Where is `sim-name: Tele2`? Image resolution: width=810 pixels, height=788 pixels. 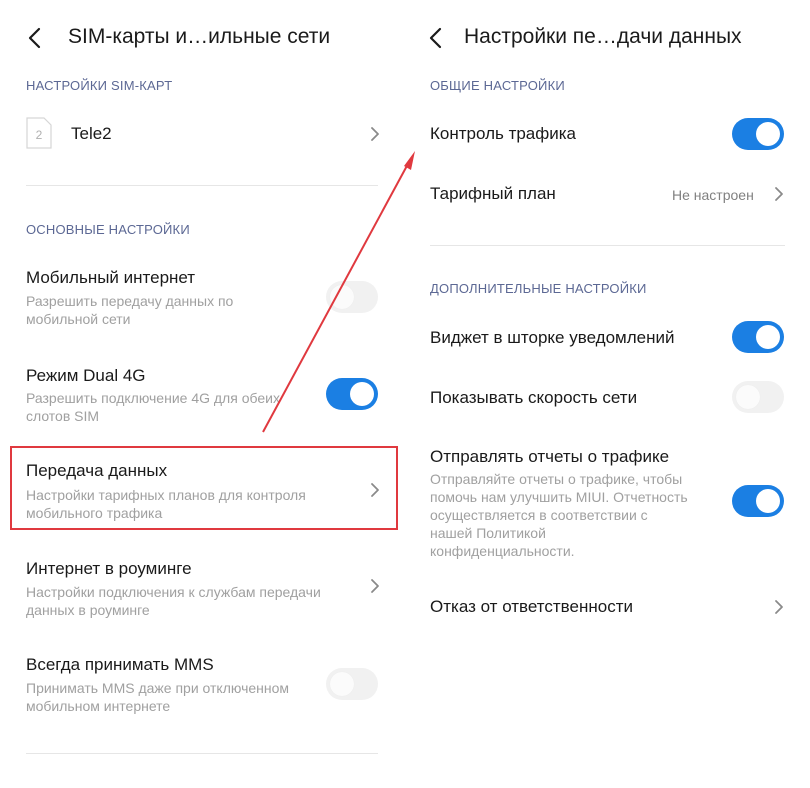
sim-name: Tele2 is located at coordinates (91, 133).